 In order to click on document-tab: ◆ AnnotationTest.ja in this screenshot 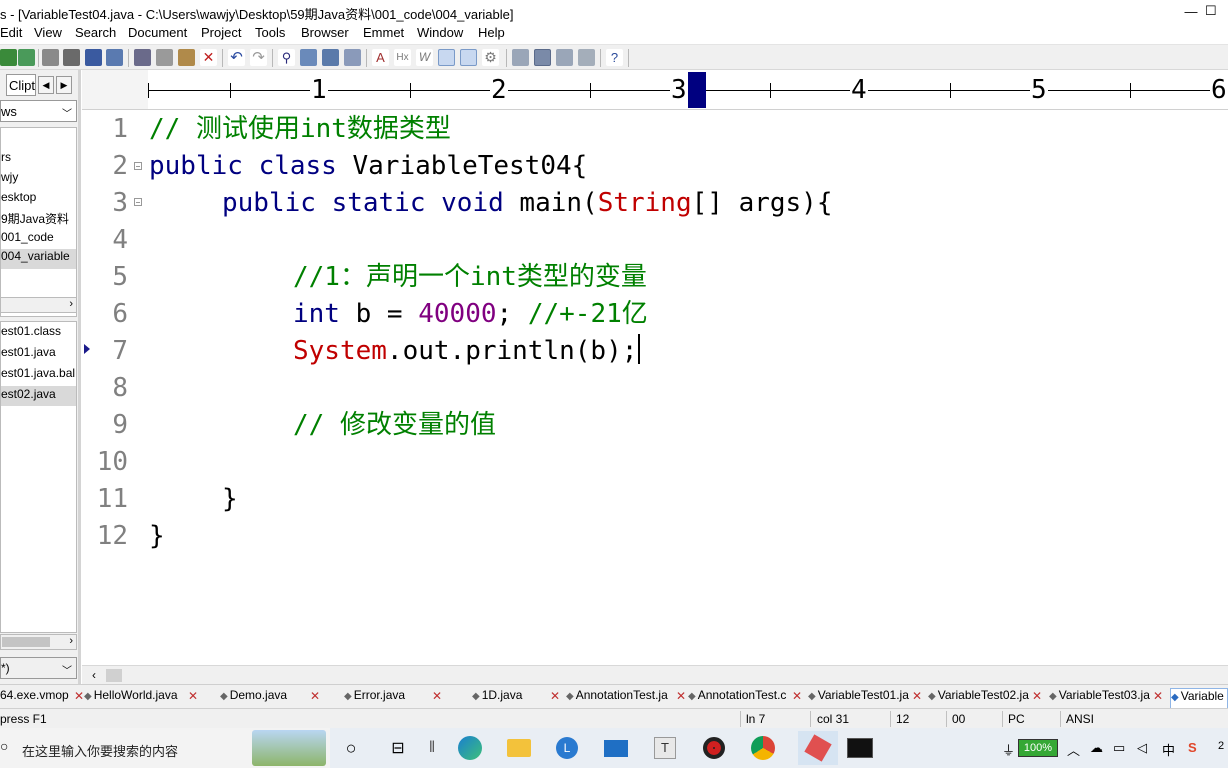, I will do `click(626, 698)`.